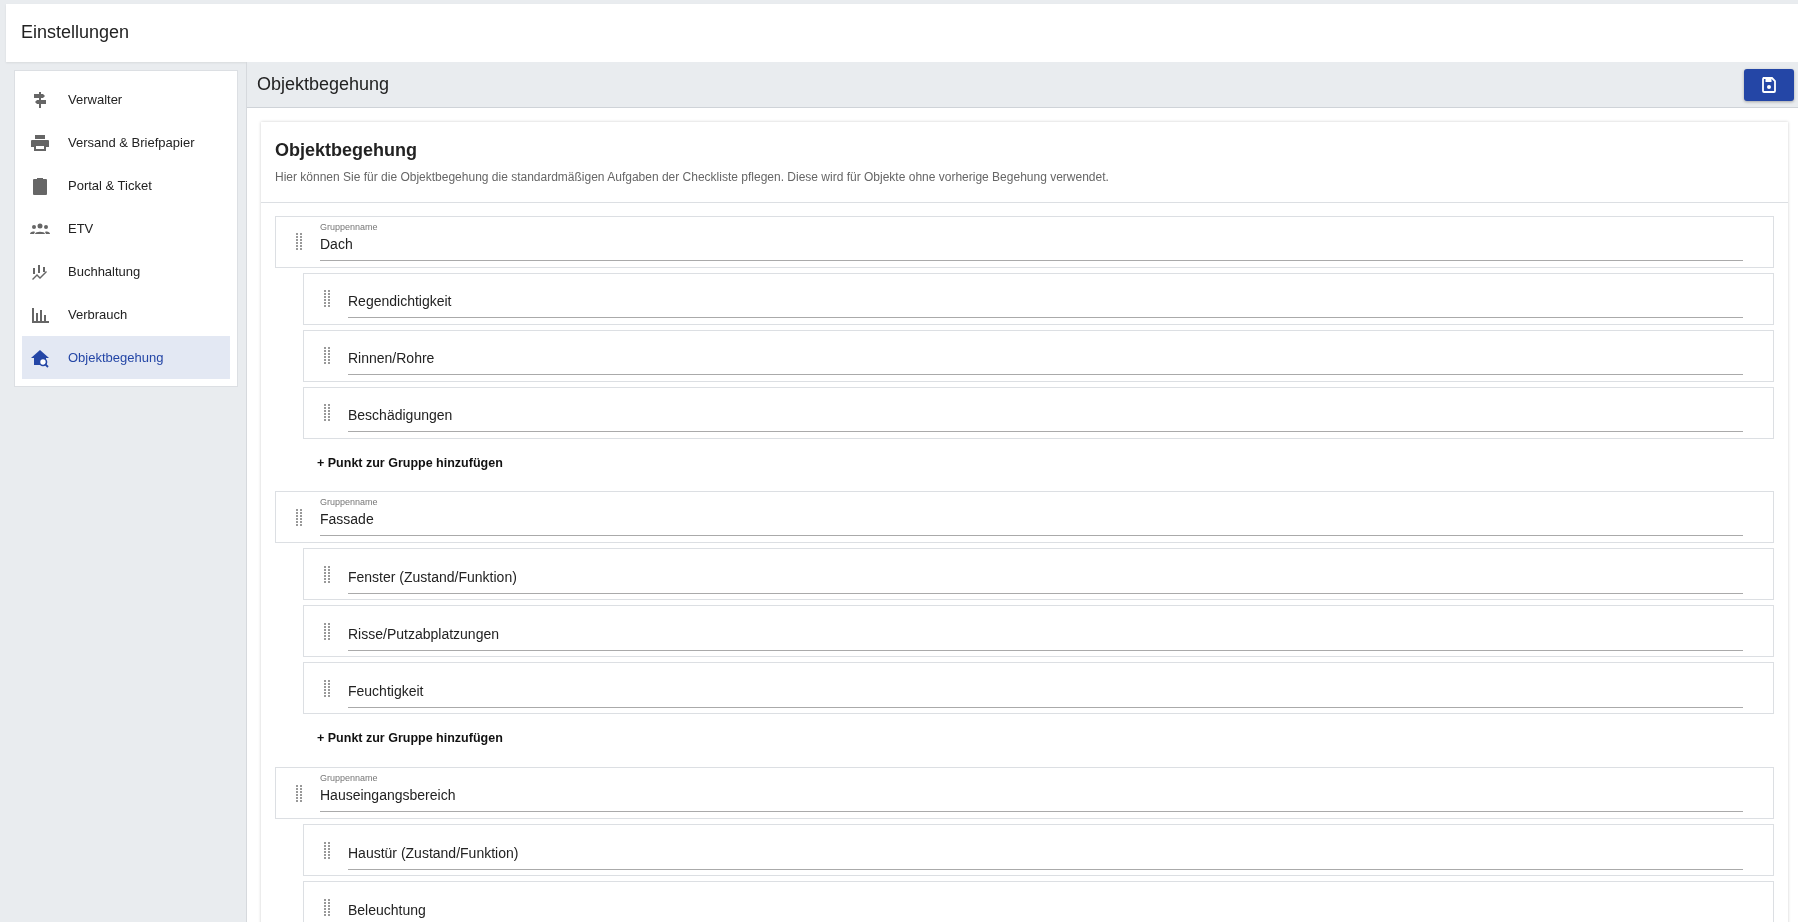 This screenshot has height=922, width=1798. I want to click on checklist-item-row: Rinnen/Rohre, so click(1038, 355).